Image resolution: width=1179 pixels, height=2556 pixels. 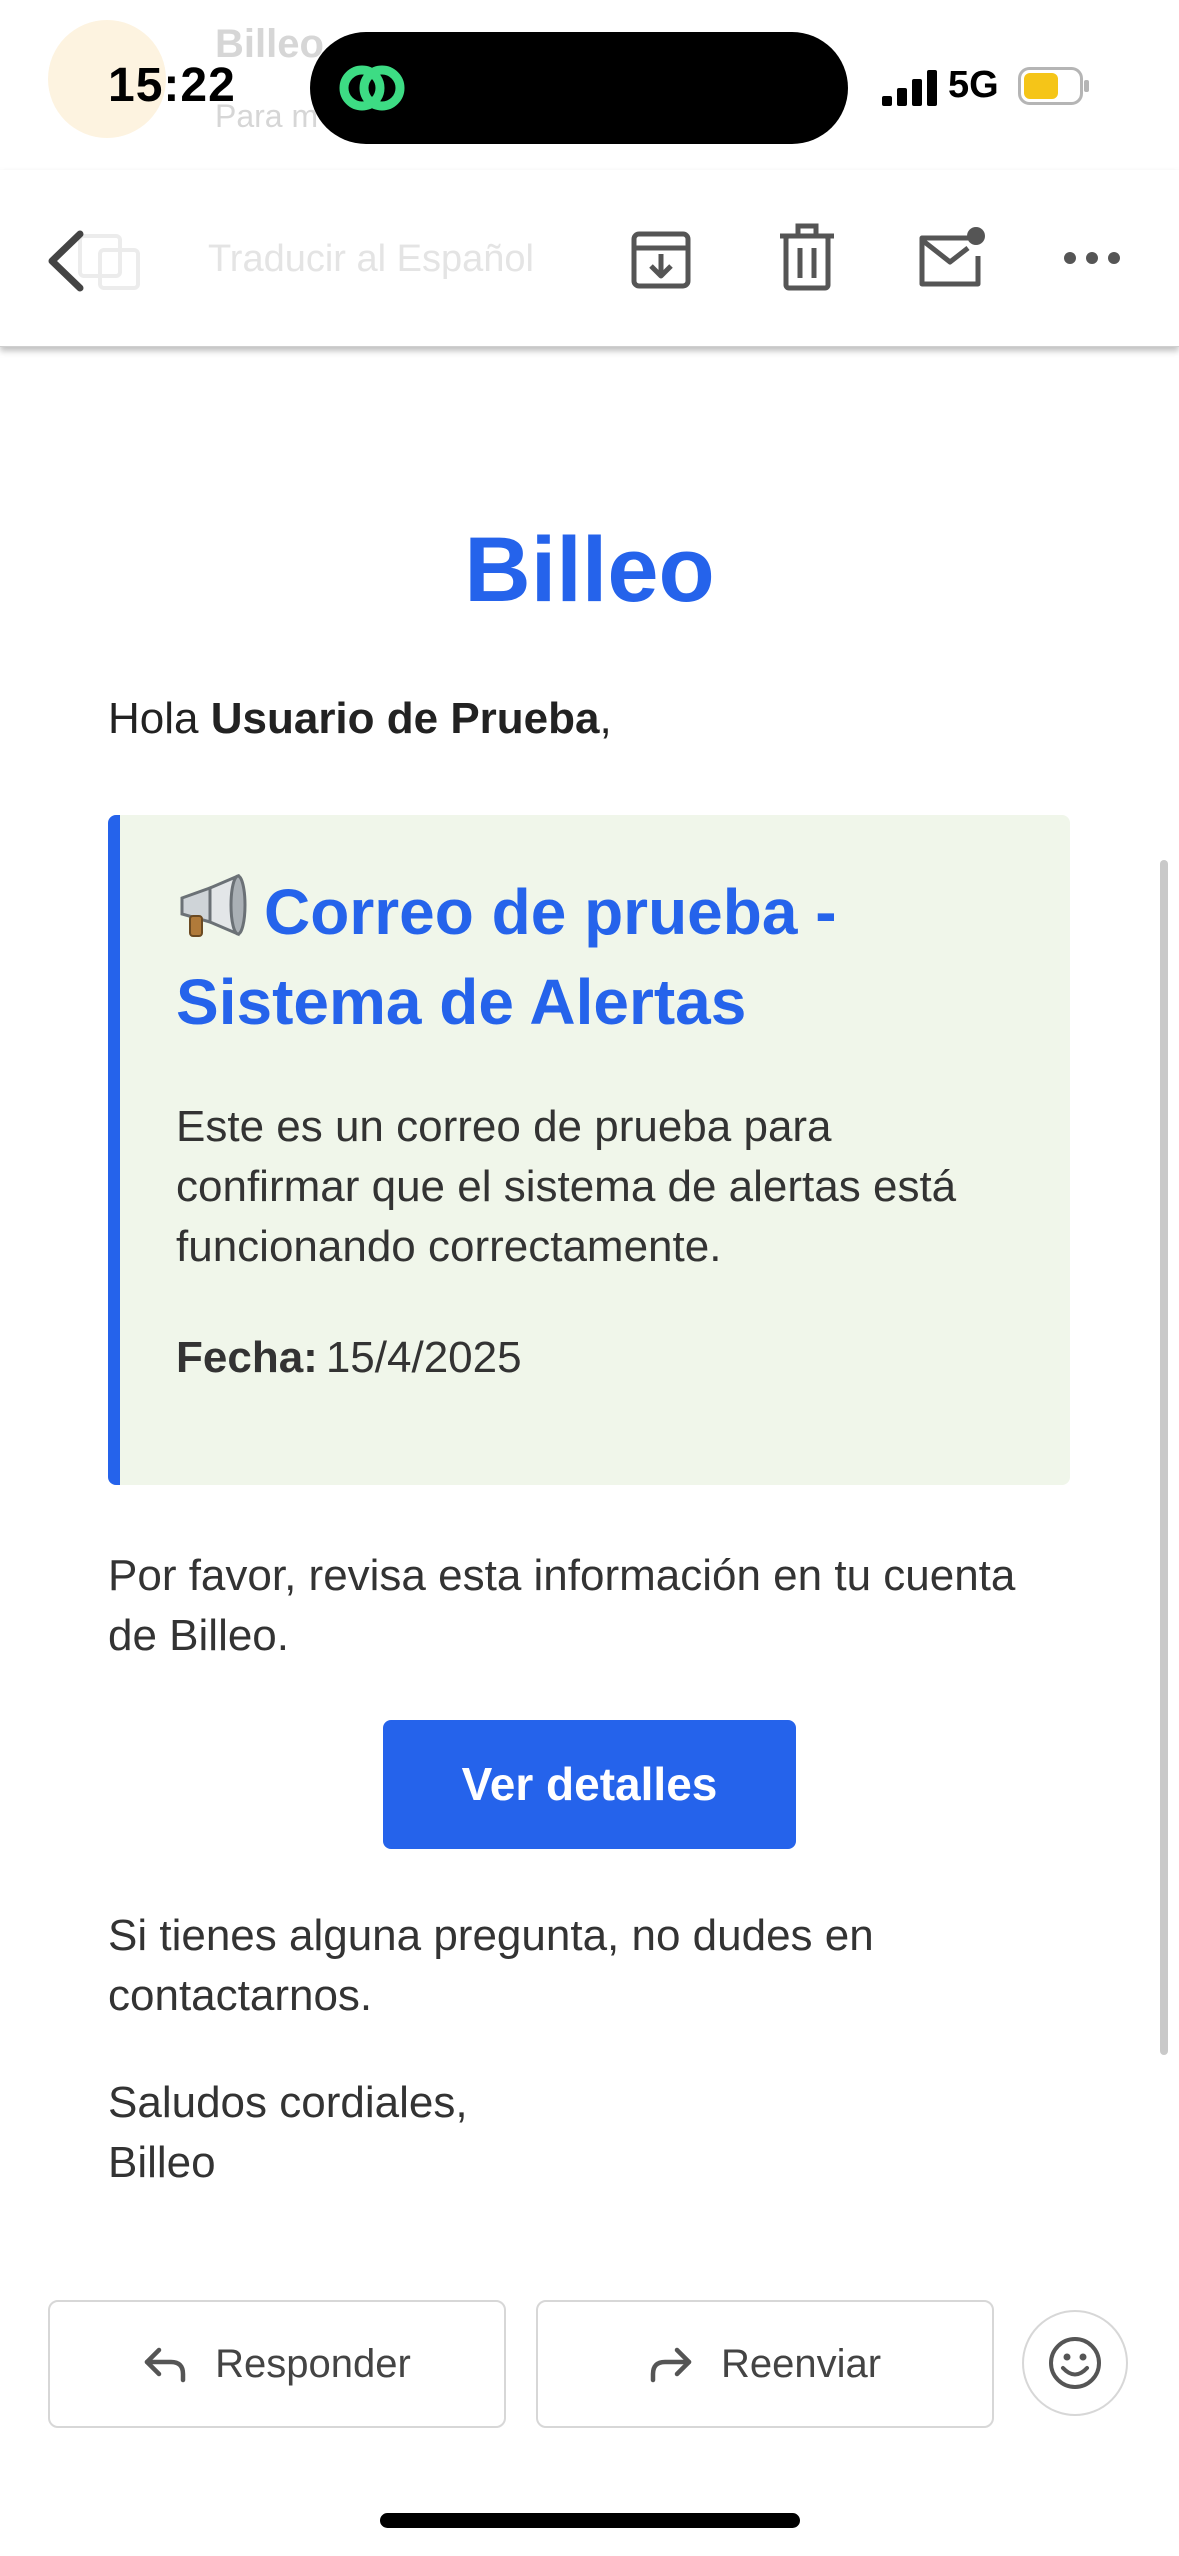 What do you see at coordinates (807, 257) in the screenshot?
I see `trash-icon` at bounding box center [807, 257].